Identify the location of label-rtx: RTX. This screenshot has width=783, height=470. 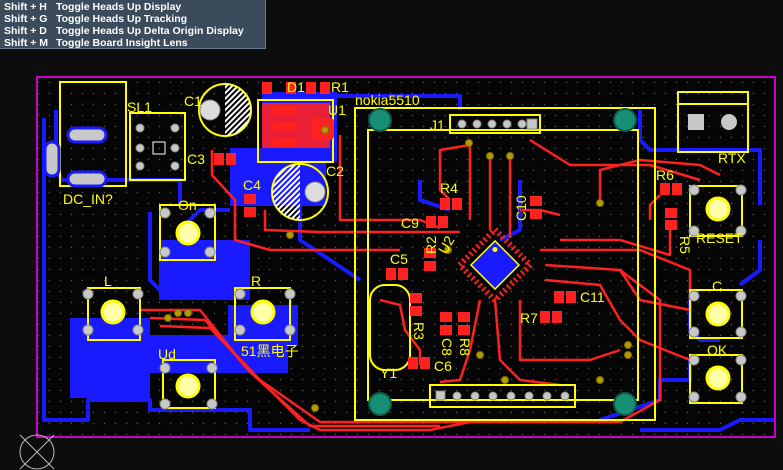
(732, 158).